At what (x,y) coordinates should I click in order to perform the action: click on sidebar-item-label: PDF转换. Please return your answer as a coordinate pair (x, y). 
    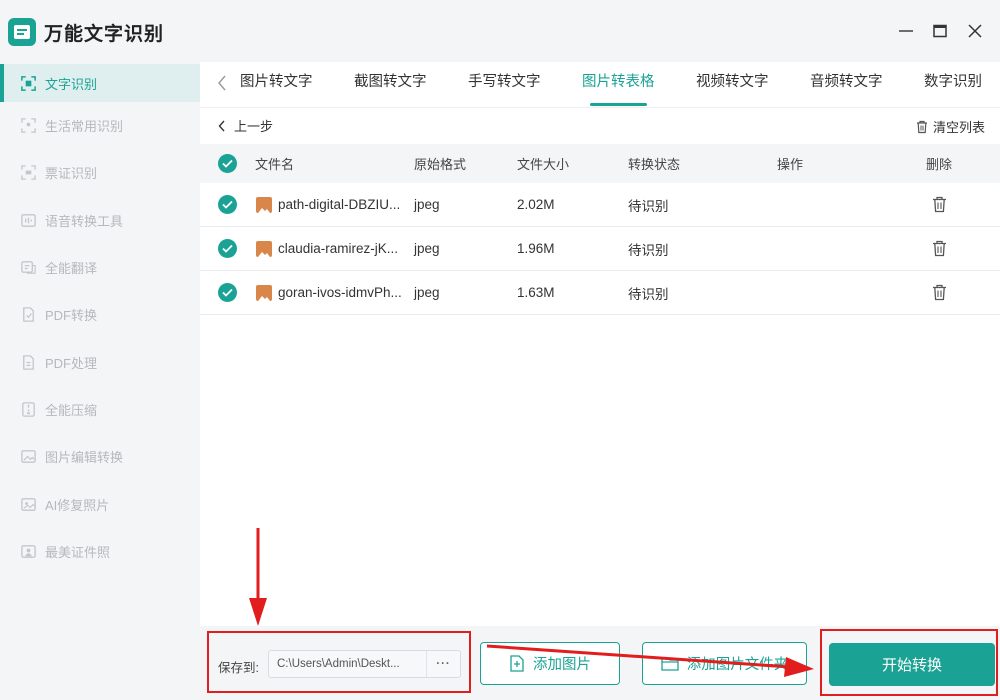
    Looking at the image, I should click on (71, 316).